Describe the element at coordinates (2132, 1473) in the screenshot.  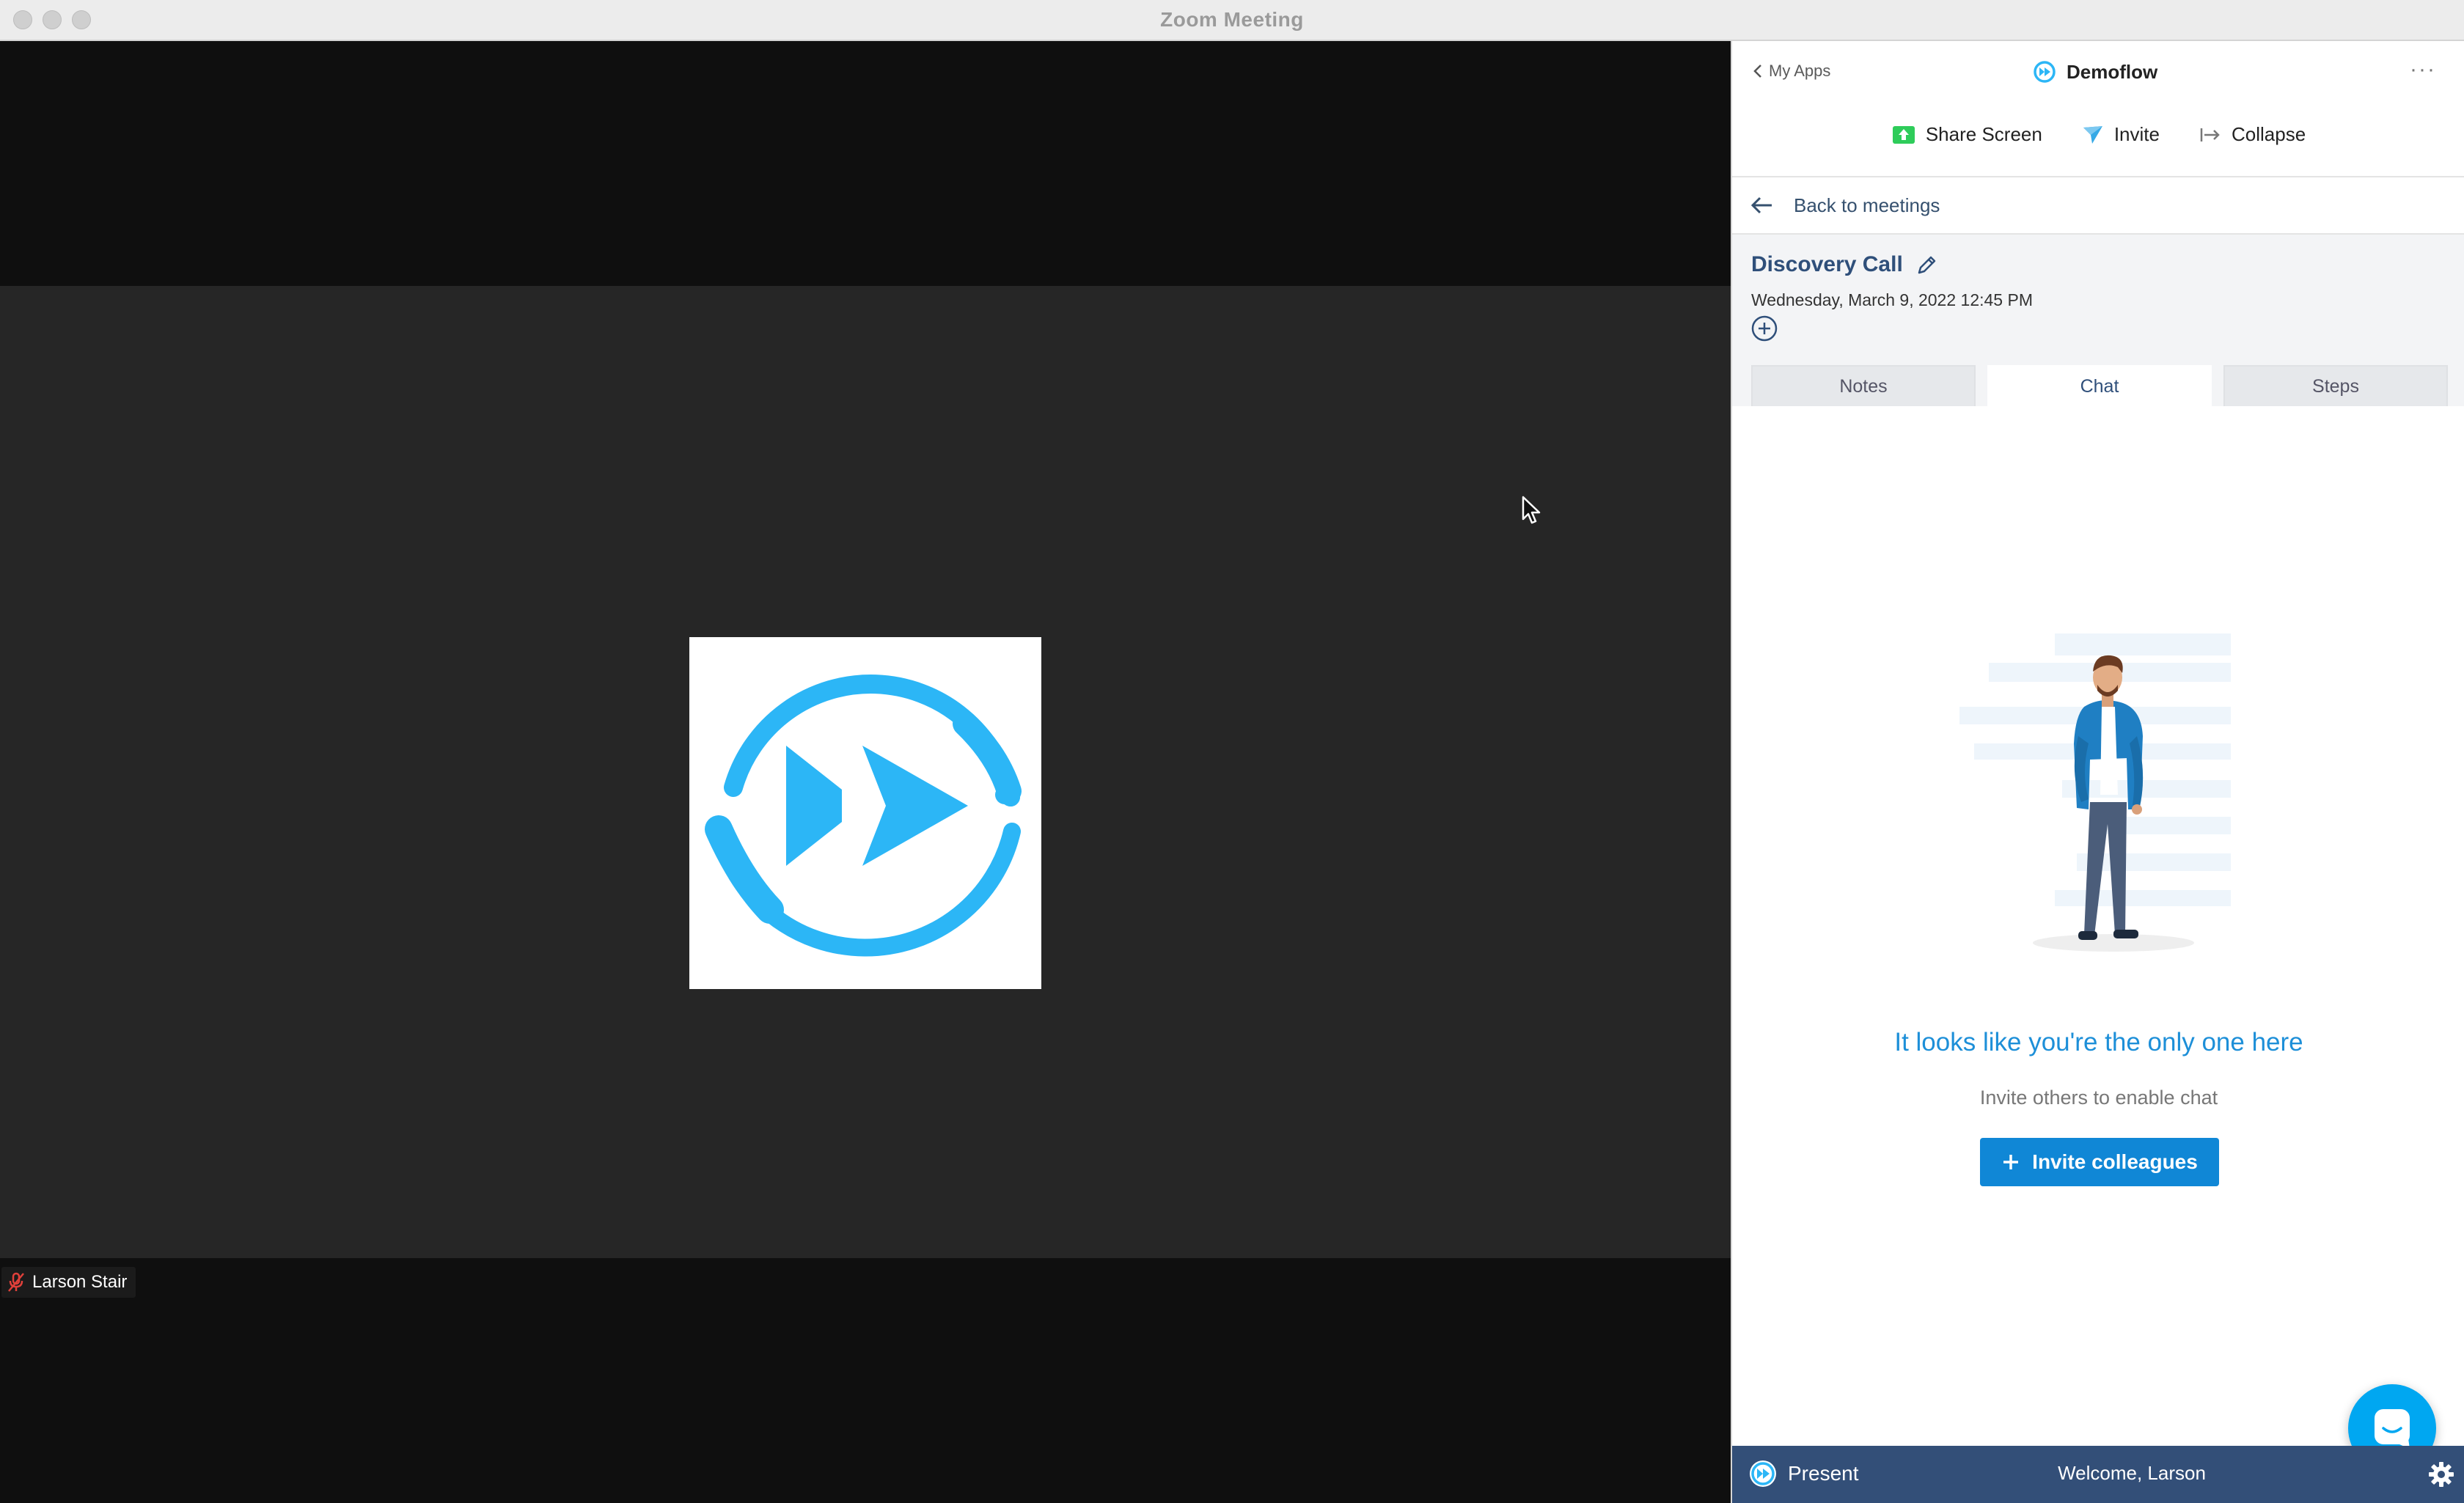
I see `welcome-message: Welcome, Larson` at that location.